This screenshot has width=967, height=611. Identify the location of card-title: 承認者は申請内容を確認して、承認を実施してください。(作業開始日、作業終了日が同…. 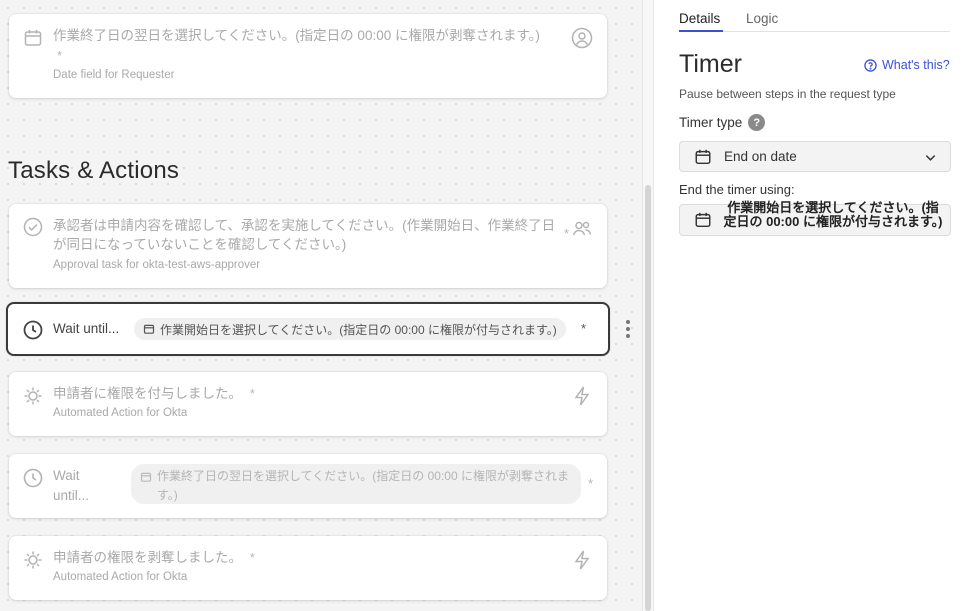
(304, 235).